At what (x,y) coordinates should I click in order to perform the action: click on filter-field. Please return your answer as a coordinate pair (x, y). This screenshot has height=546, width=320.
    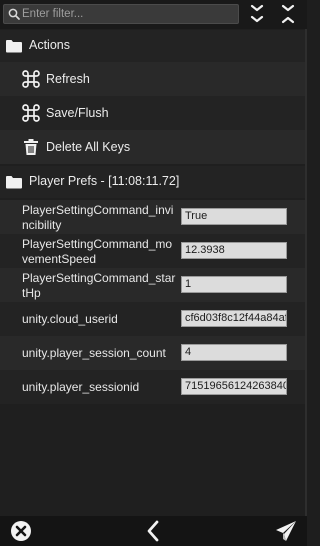
    Looking at the image, I should click on (121, 14).